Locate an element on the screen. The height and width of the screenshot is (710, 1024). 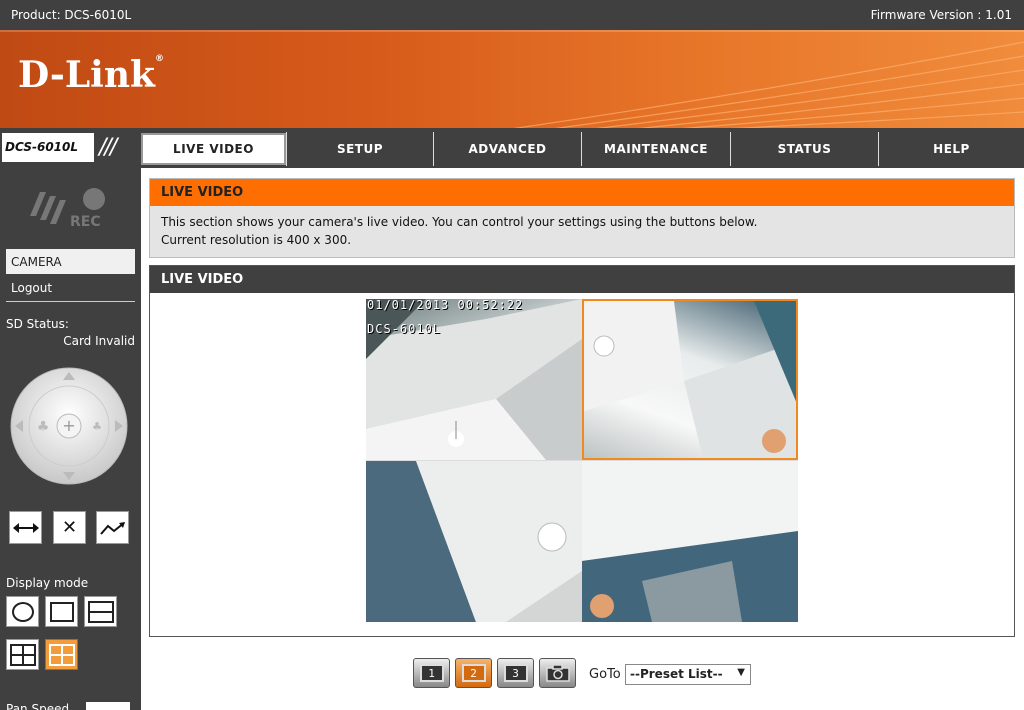
display-mode-pip is located at coordinates (22, 654).